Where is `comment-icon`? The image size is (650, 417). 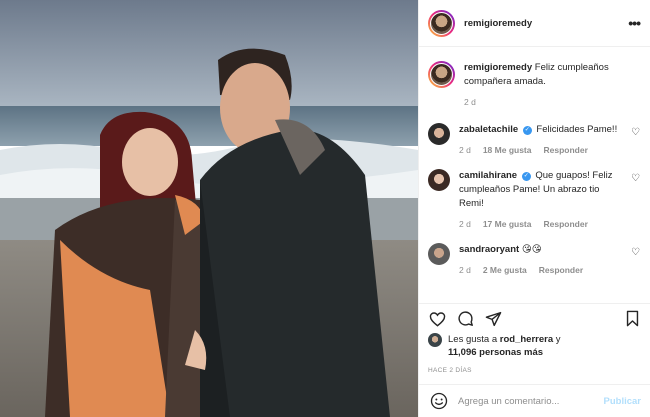
comment-icon is located at coordinates (465, 319).